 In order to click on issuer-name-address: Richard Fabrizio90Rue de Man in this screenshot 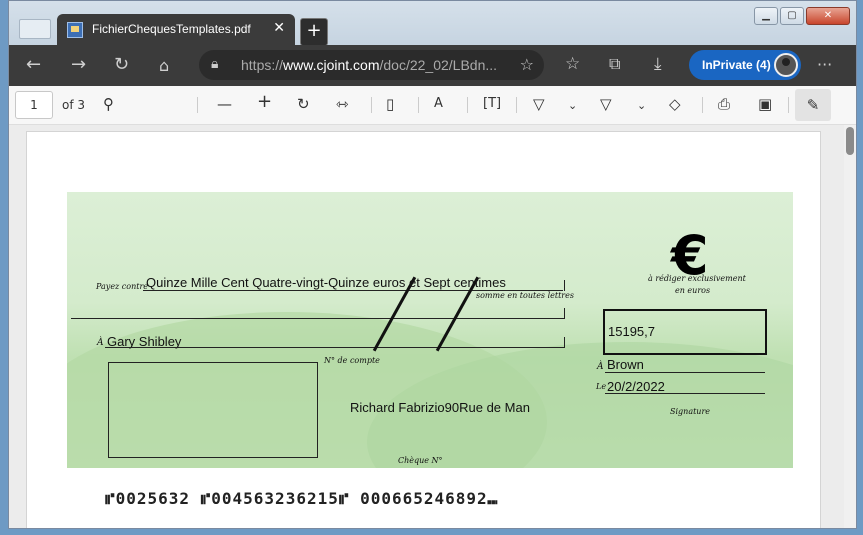, I will do `click(440, 407)`.